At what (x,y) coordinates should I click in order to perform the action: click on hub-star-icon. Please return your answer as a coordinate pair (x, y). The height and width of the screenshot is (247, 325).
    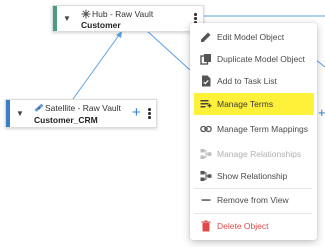
    Looking at the image, I should click on (86, 14).